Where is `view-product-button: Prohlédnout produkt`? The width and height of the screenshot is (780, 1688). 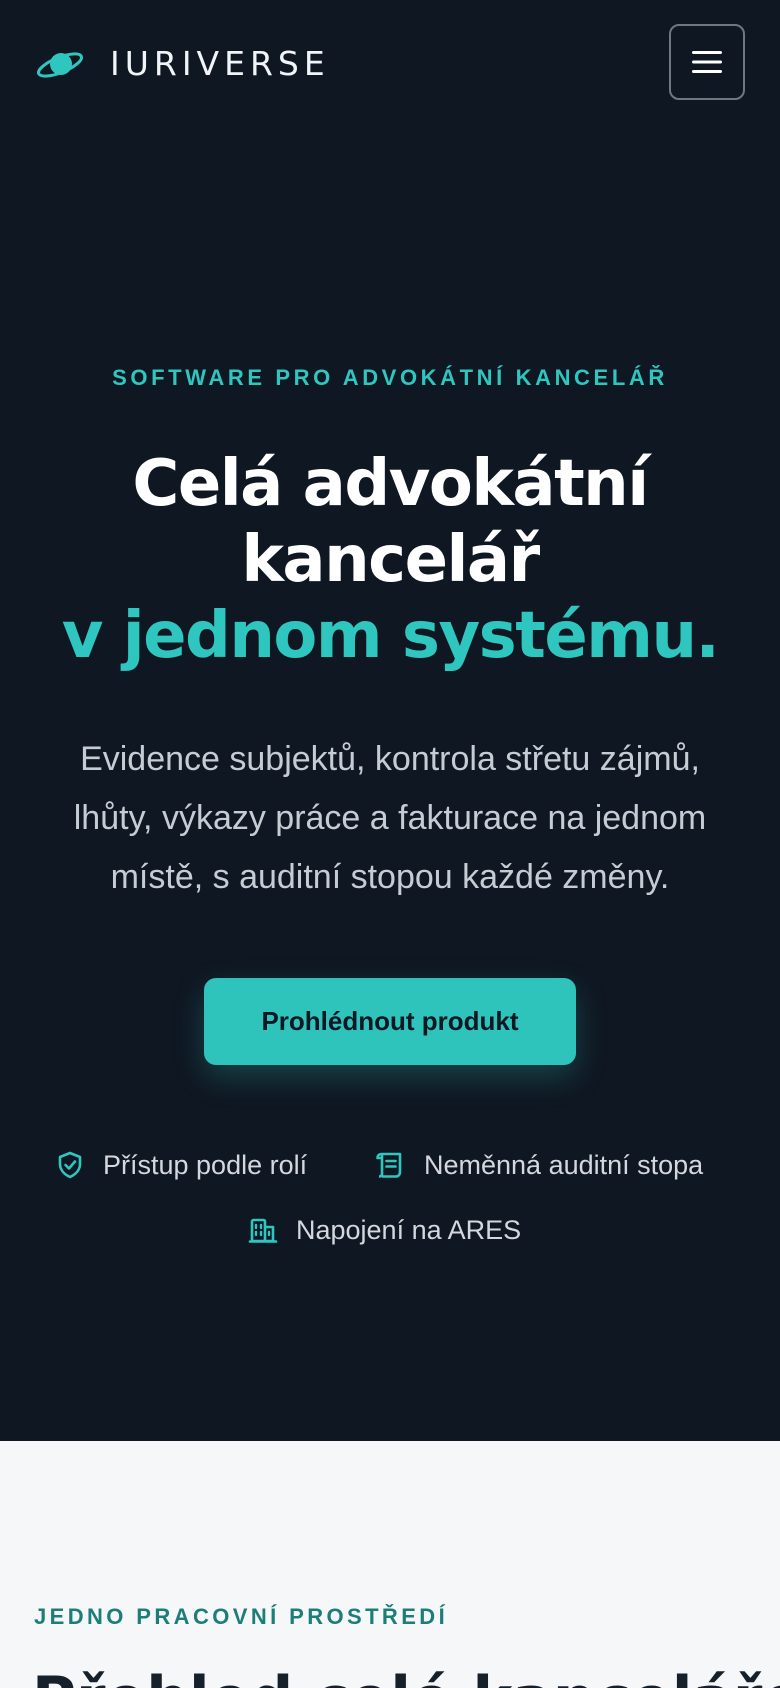 view-product-button: Prohlédnout produkt is located at coordinates (390, 1021).